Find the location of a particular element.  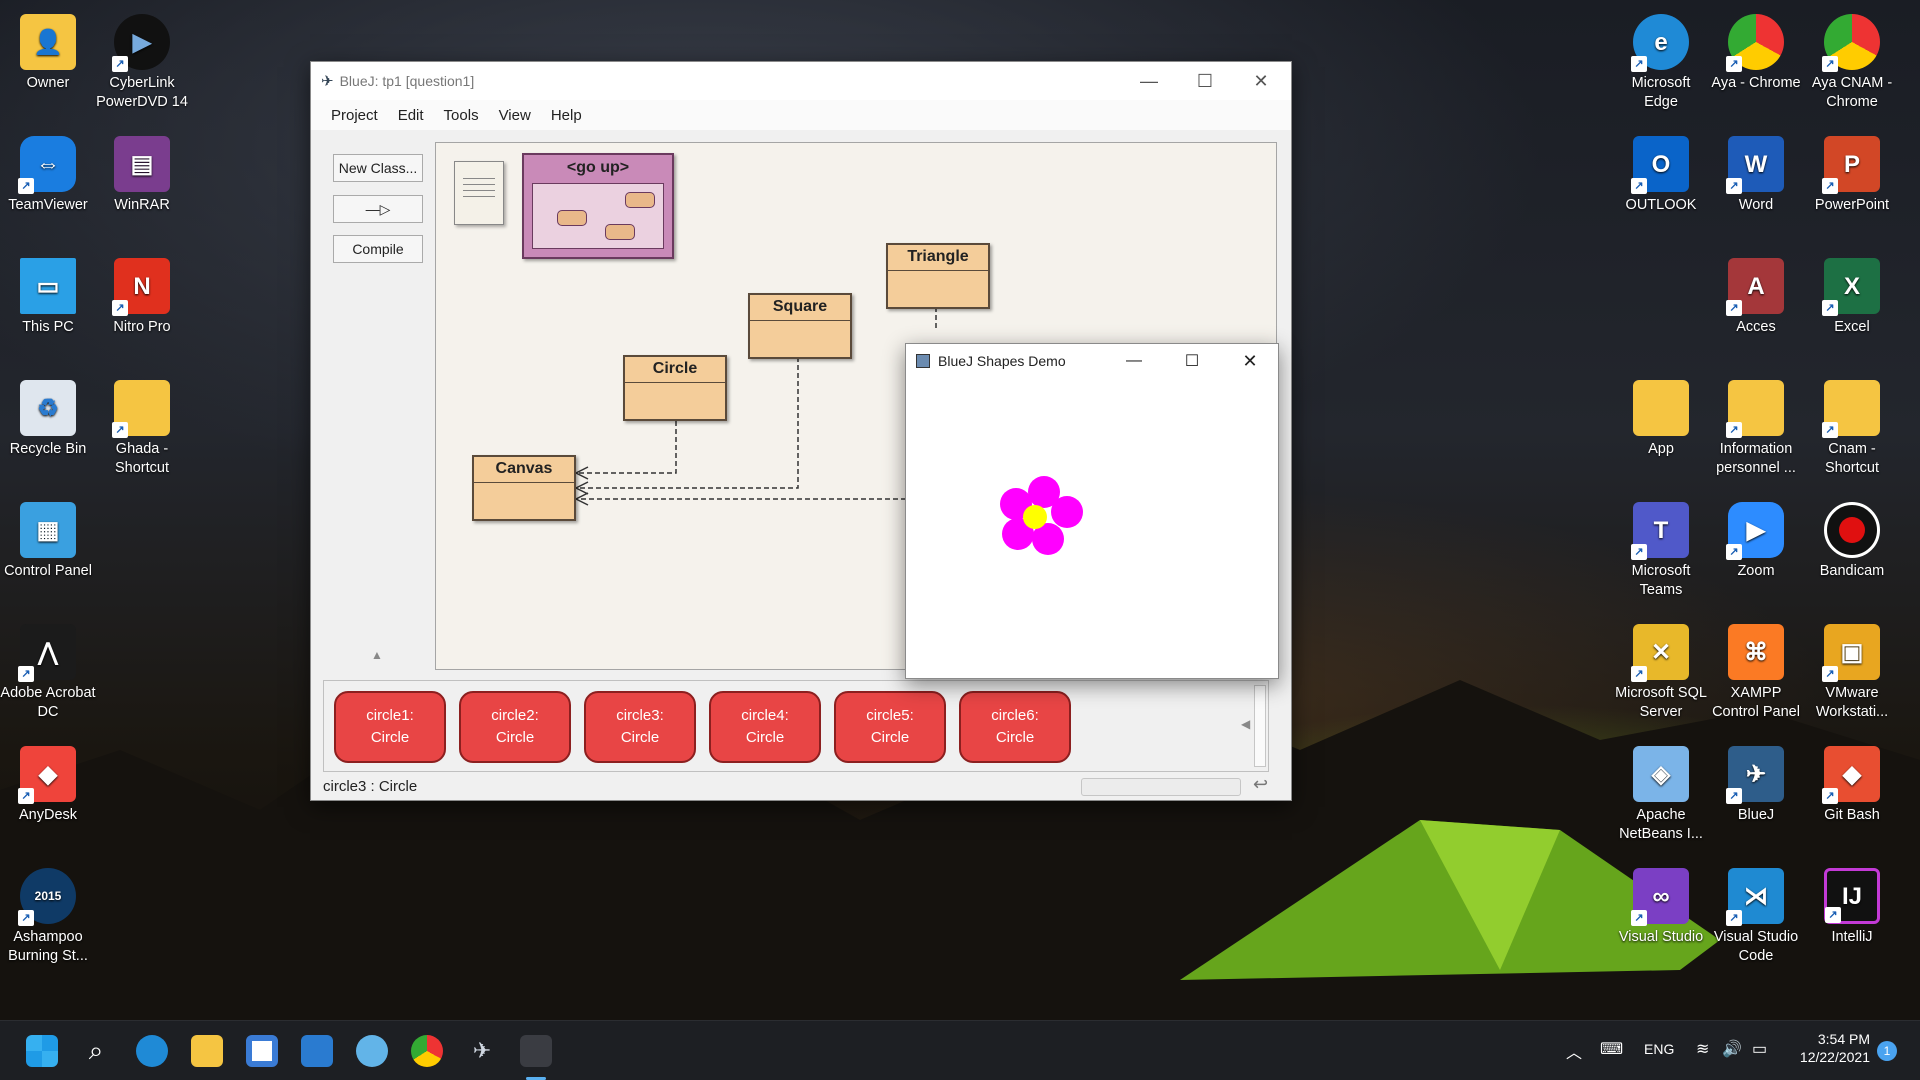

object-circle2: circle2: Circle is located at coordinates (515, 727).